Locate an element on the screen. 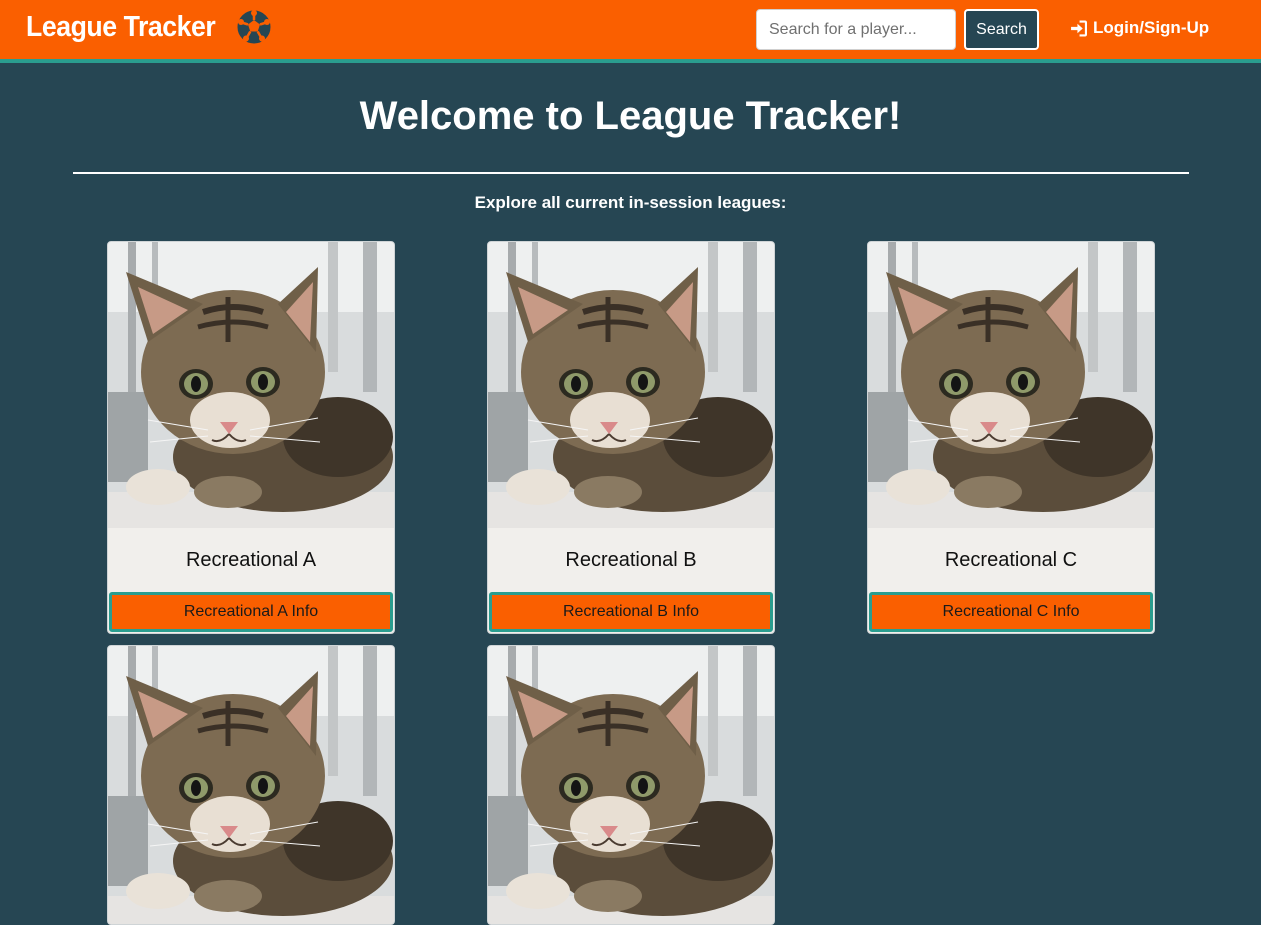  login-signup-link: Login/Sign-Up is located at coordinates (1139, 28).